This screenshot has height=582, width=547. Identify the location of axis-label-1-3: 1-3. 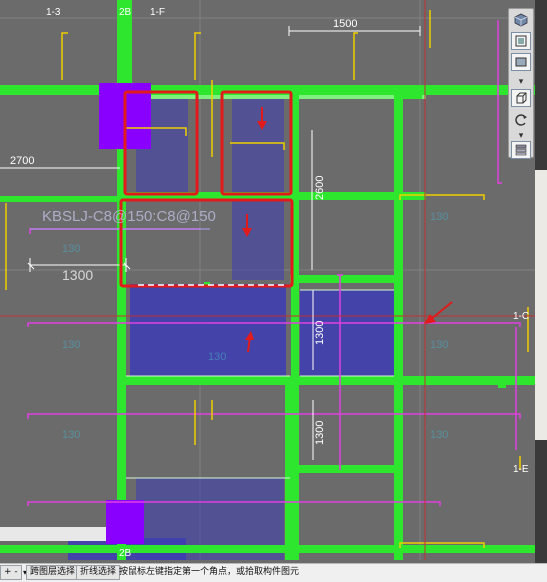
(53, 12).